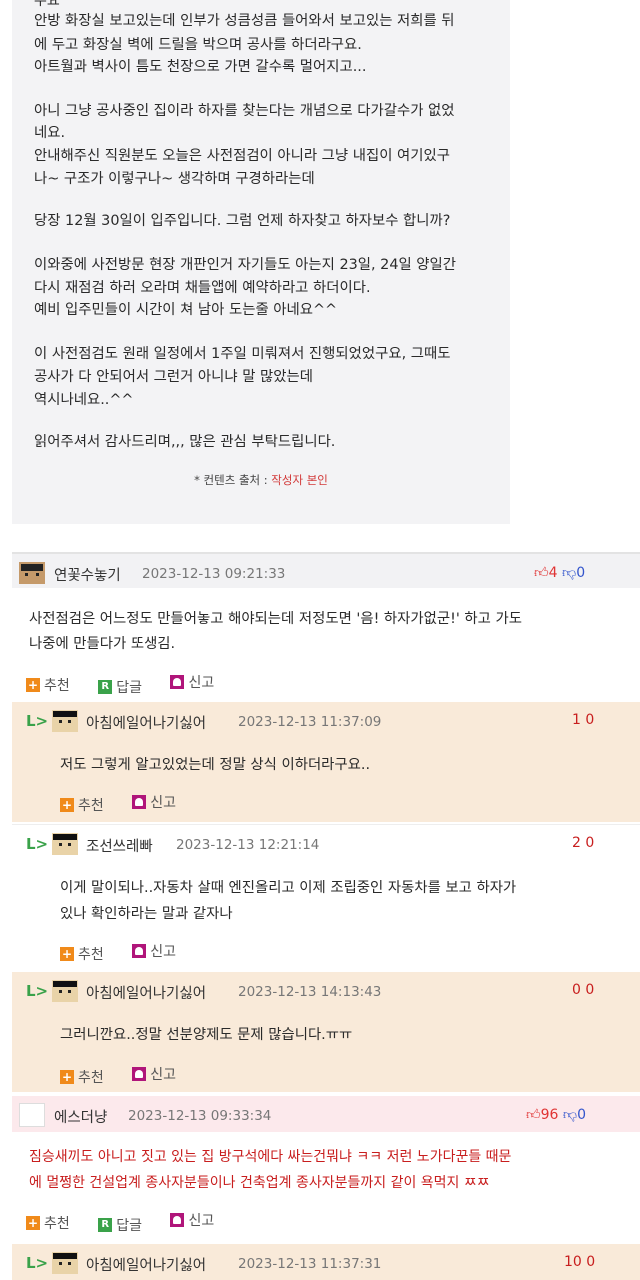 This screenshot has width=640, height=1280. Describe the element at coordinates (102, 644) in the screenshot. I see `comment-text: 나중에 만들다가 또생김.` at that location.